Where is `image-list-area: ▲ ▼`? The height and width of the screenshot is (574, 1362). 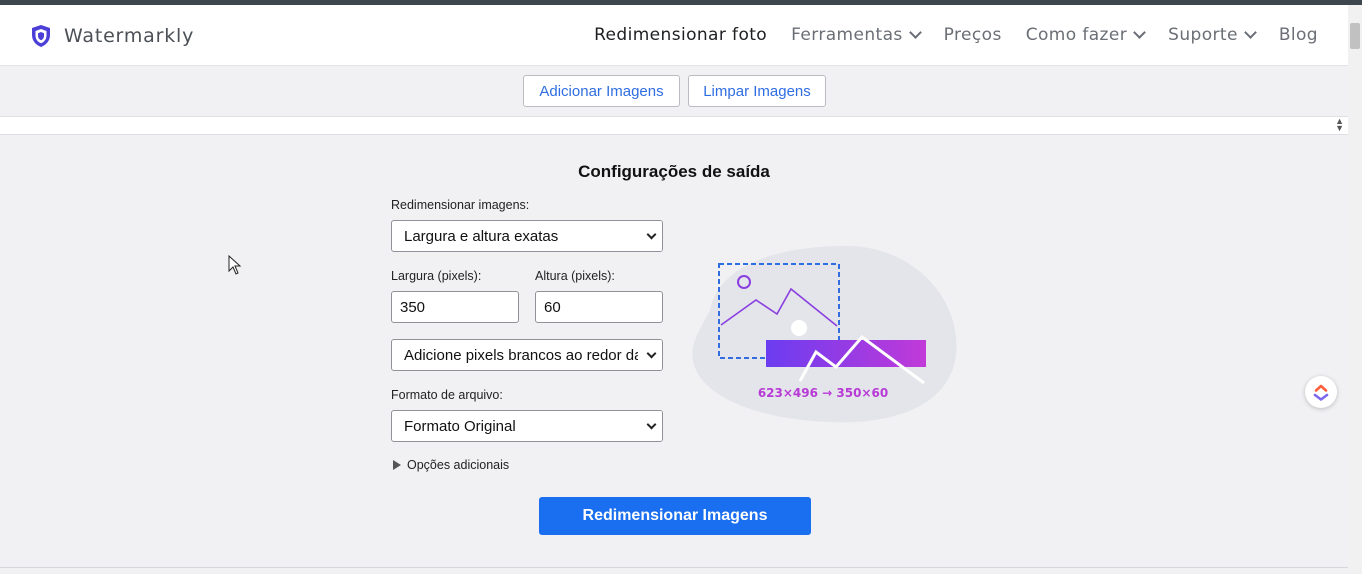
image-list-area: ▲ ▼ is located at coordinates (674, 125).